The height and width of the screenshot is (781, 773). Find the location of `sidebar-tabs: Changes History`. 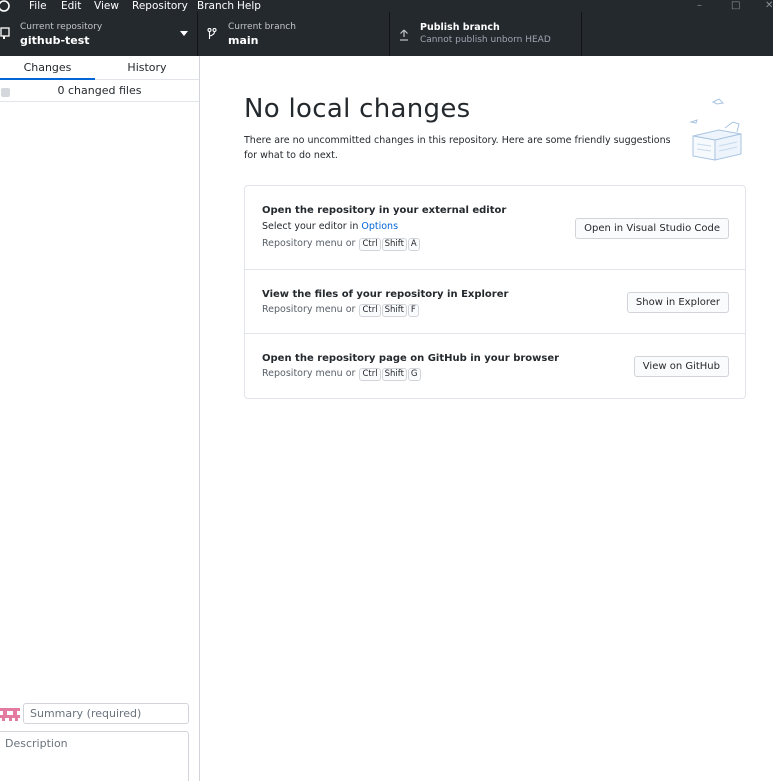

sidebar-tabs: Changes History is located at coordinates (99, 68).